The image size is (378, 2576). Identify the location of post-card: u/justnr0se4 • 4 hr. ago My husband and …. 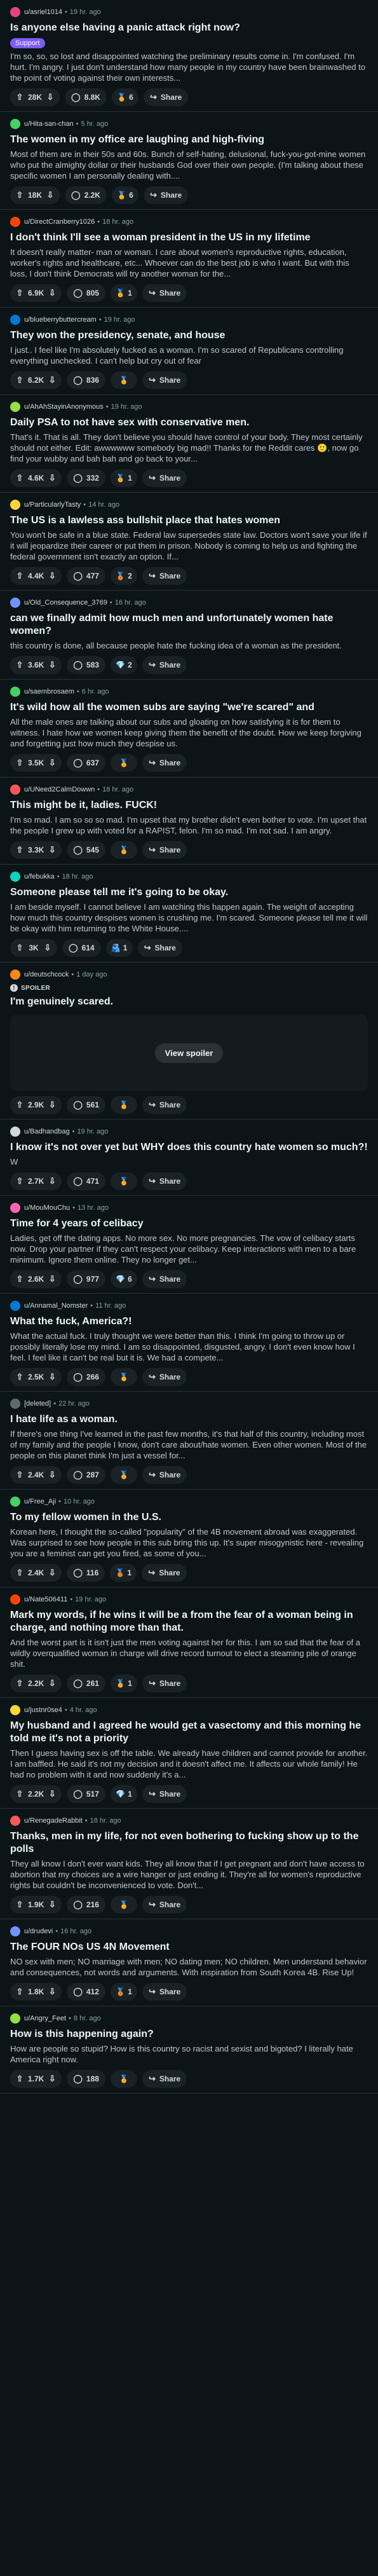
(189, 1753).